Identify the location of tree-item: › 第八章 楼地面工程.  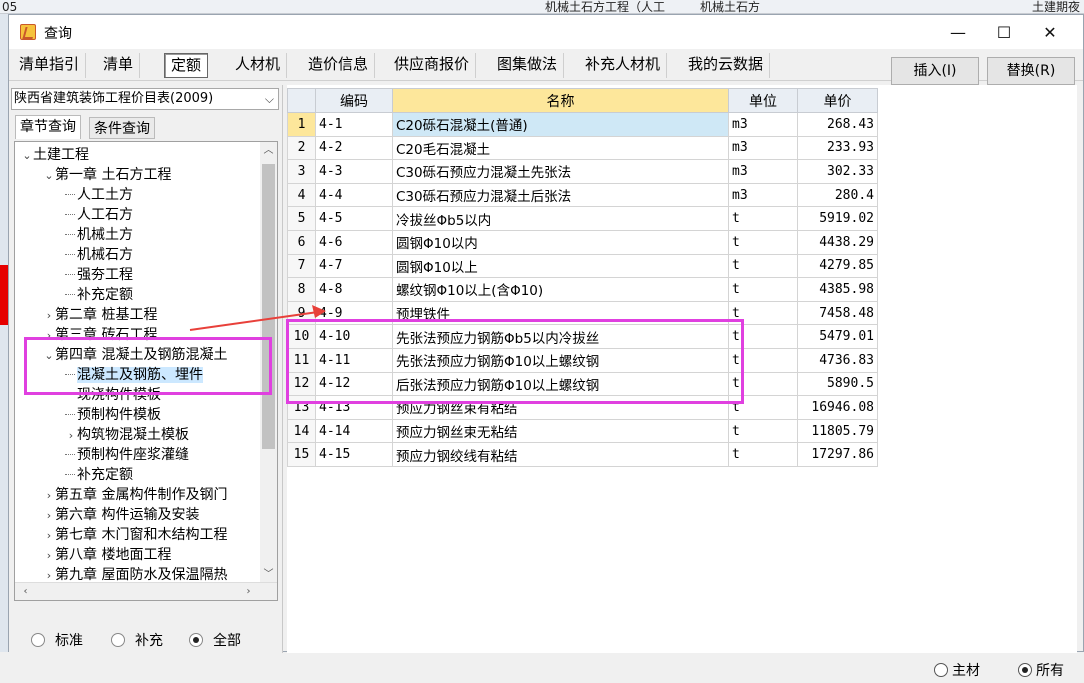
(107, 555).